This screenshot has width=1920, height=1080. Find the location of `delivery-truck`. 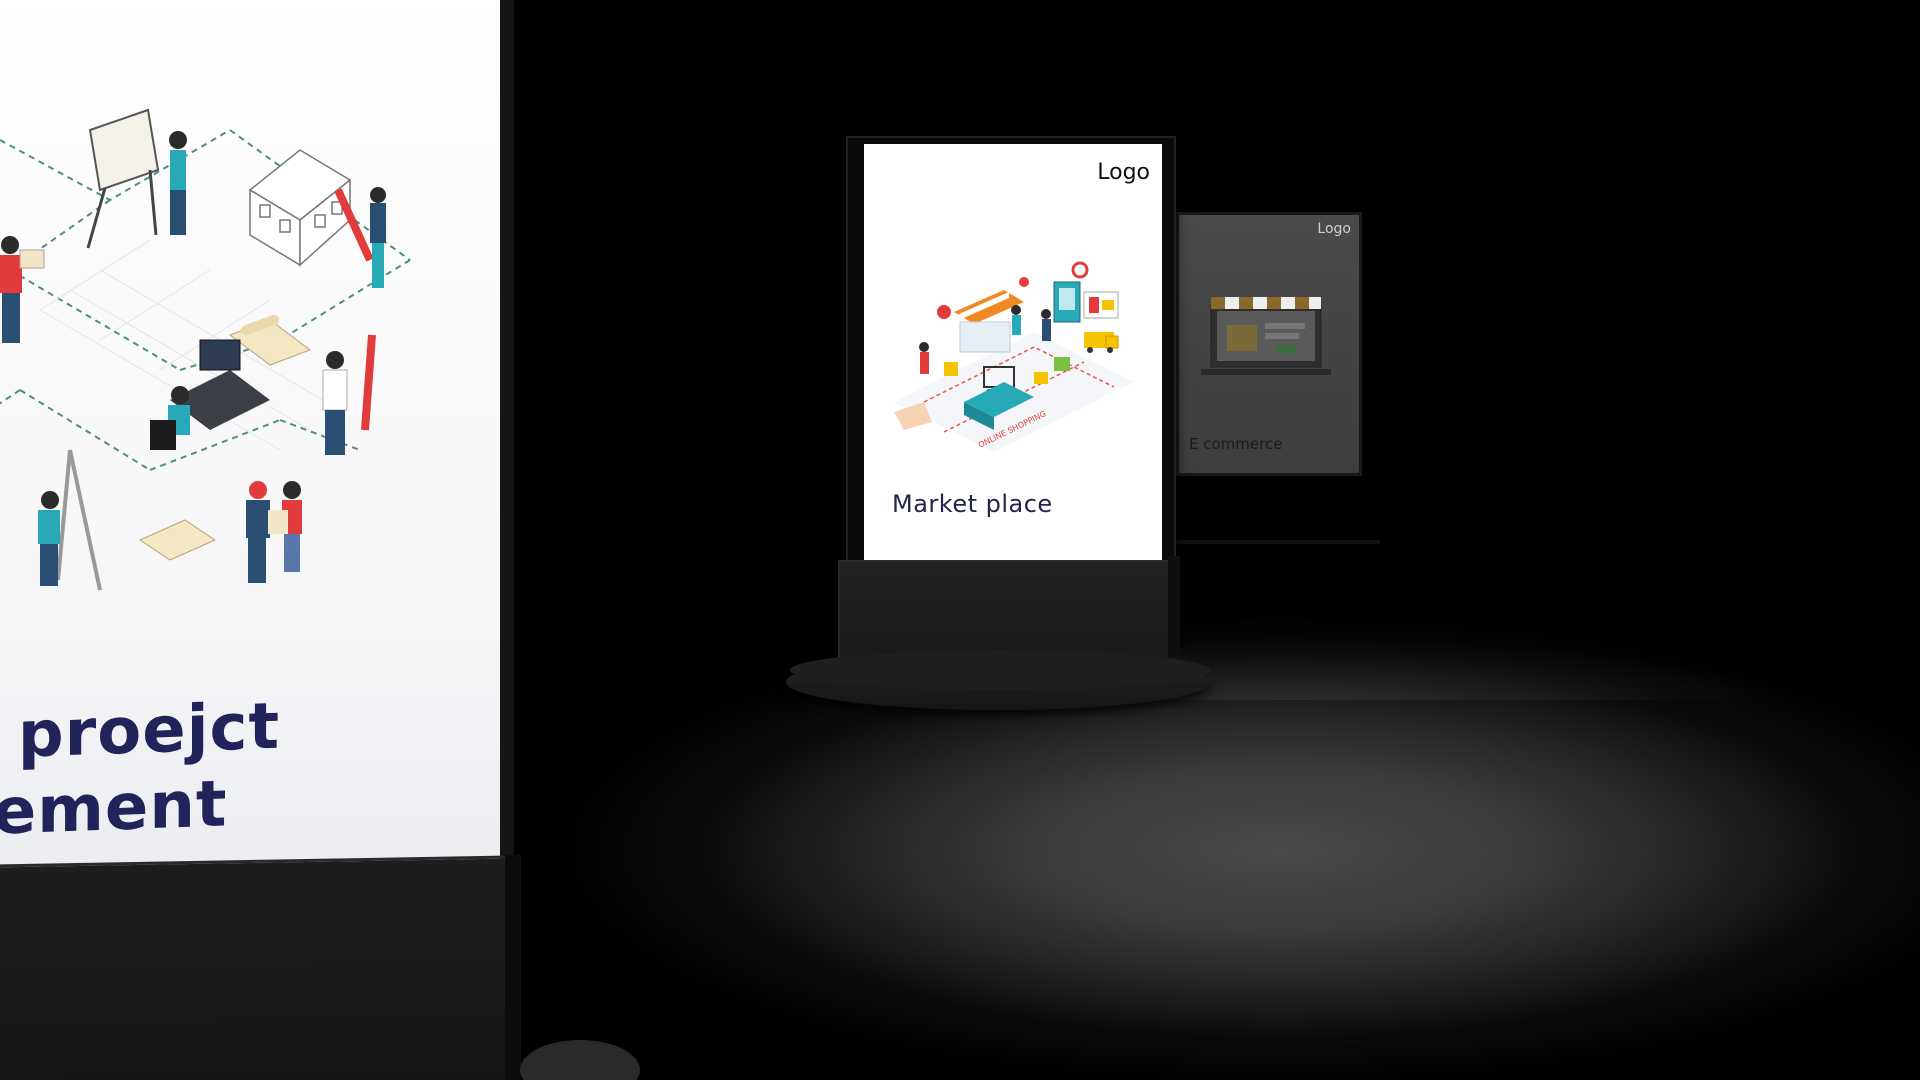

delivery-truck is located at coordinates (1101, 342).